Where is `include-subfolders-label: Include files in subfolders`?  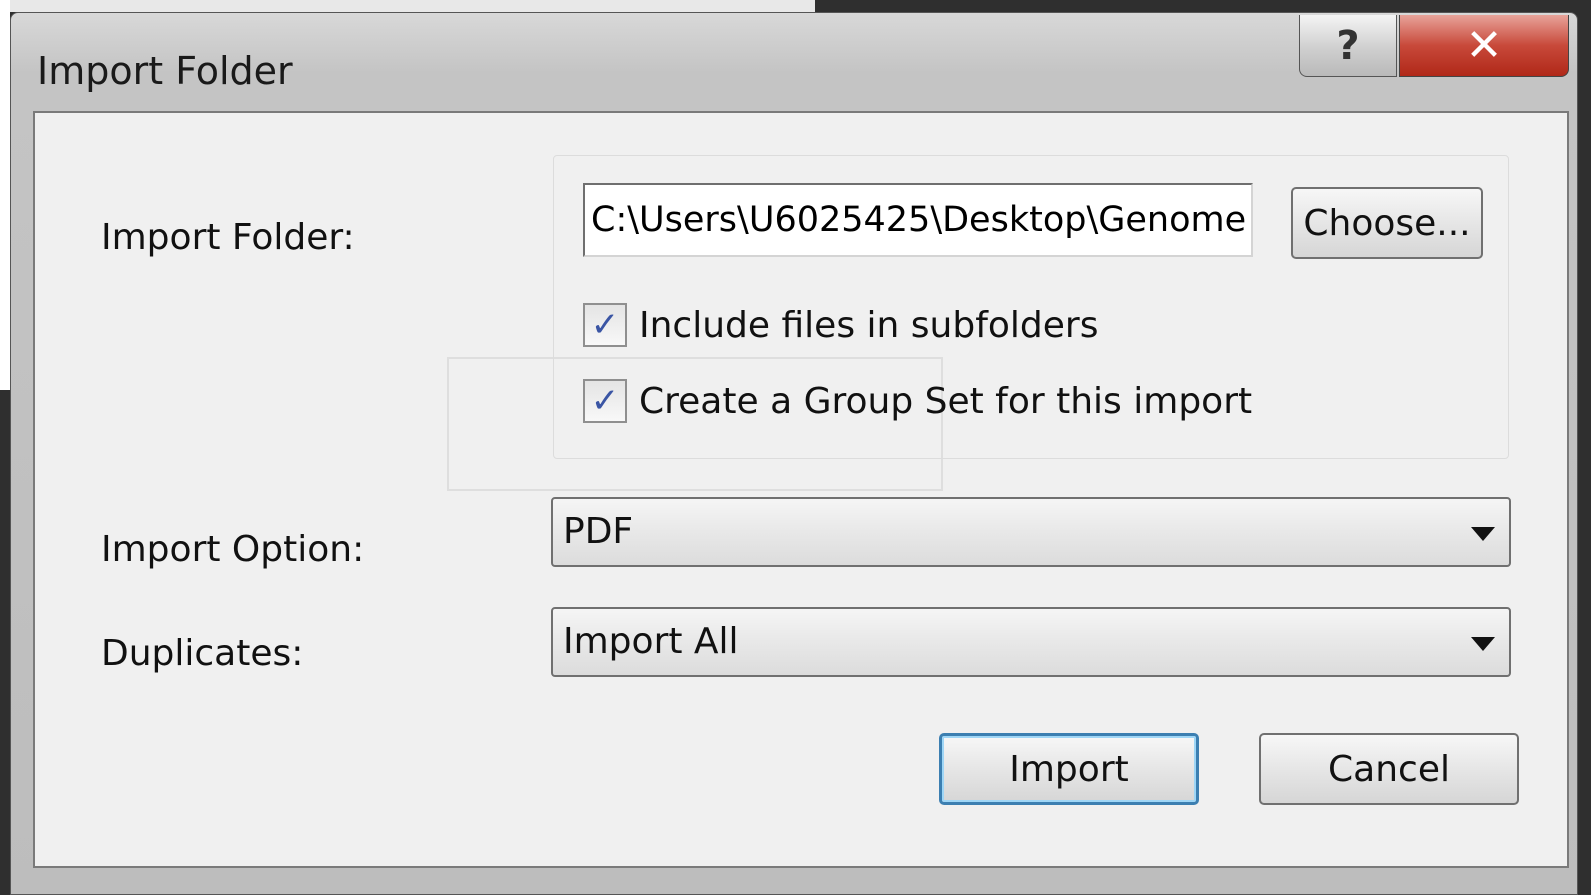
include-subfolders-label: Include files in subfolders is located at coordinates (868, 325).